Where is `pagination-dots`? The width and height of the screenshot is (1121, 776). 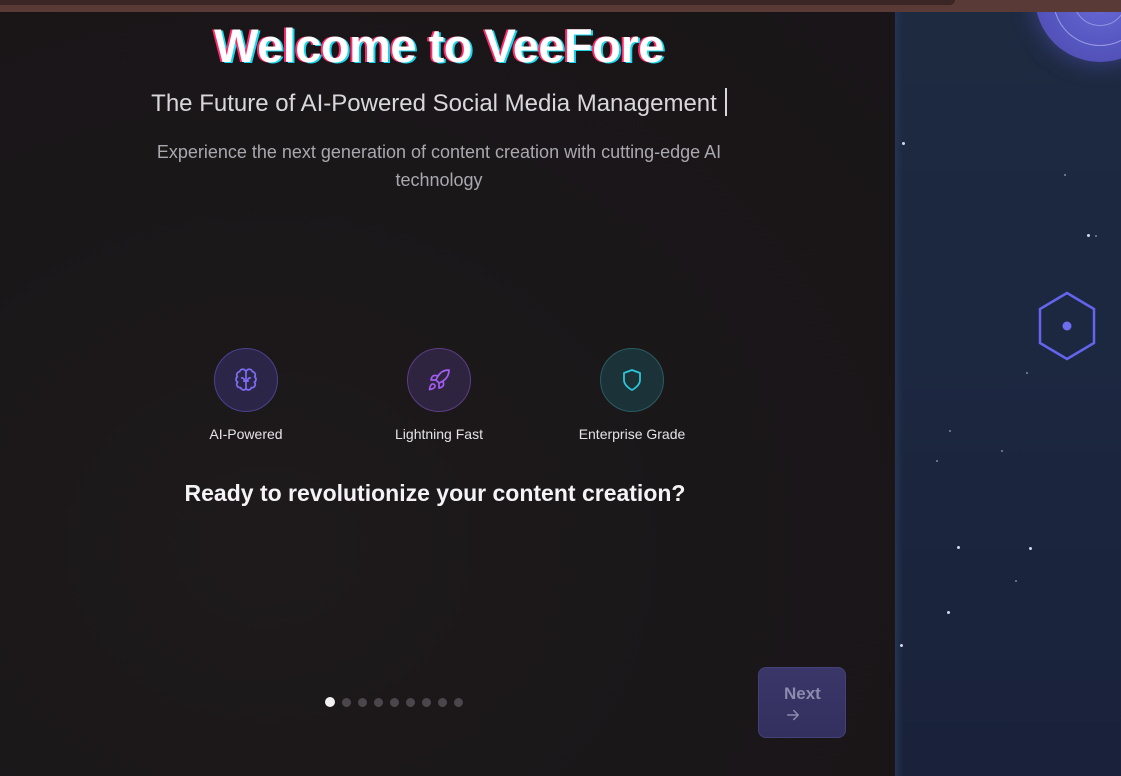 pagination-dots is located at coordinates (394, 702).